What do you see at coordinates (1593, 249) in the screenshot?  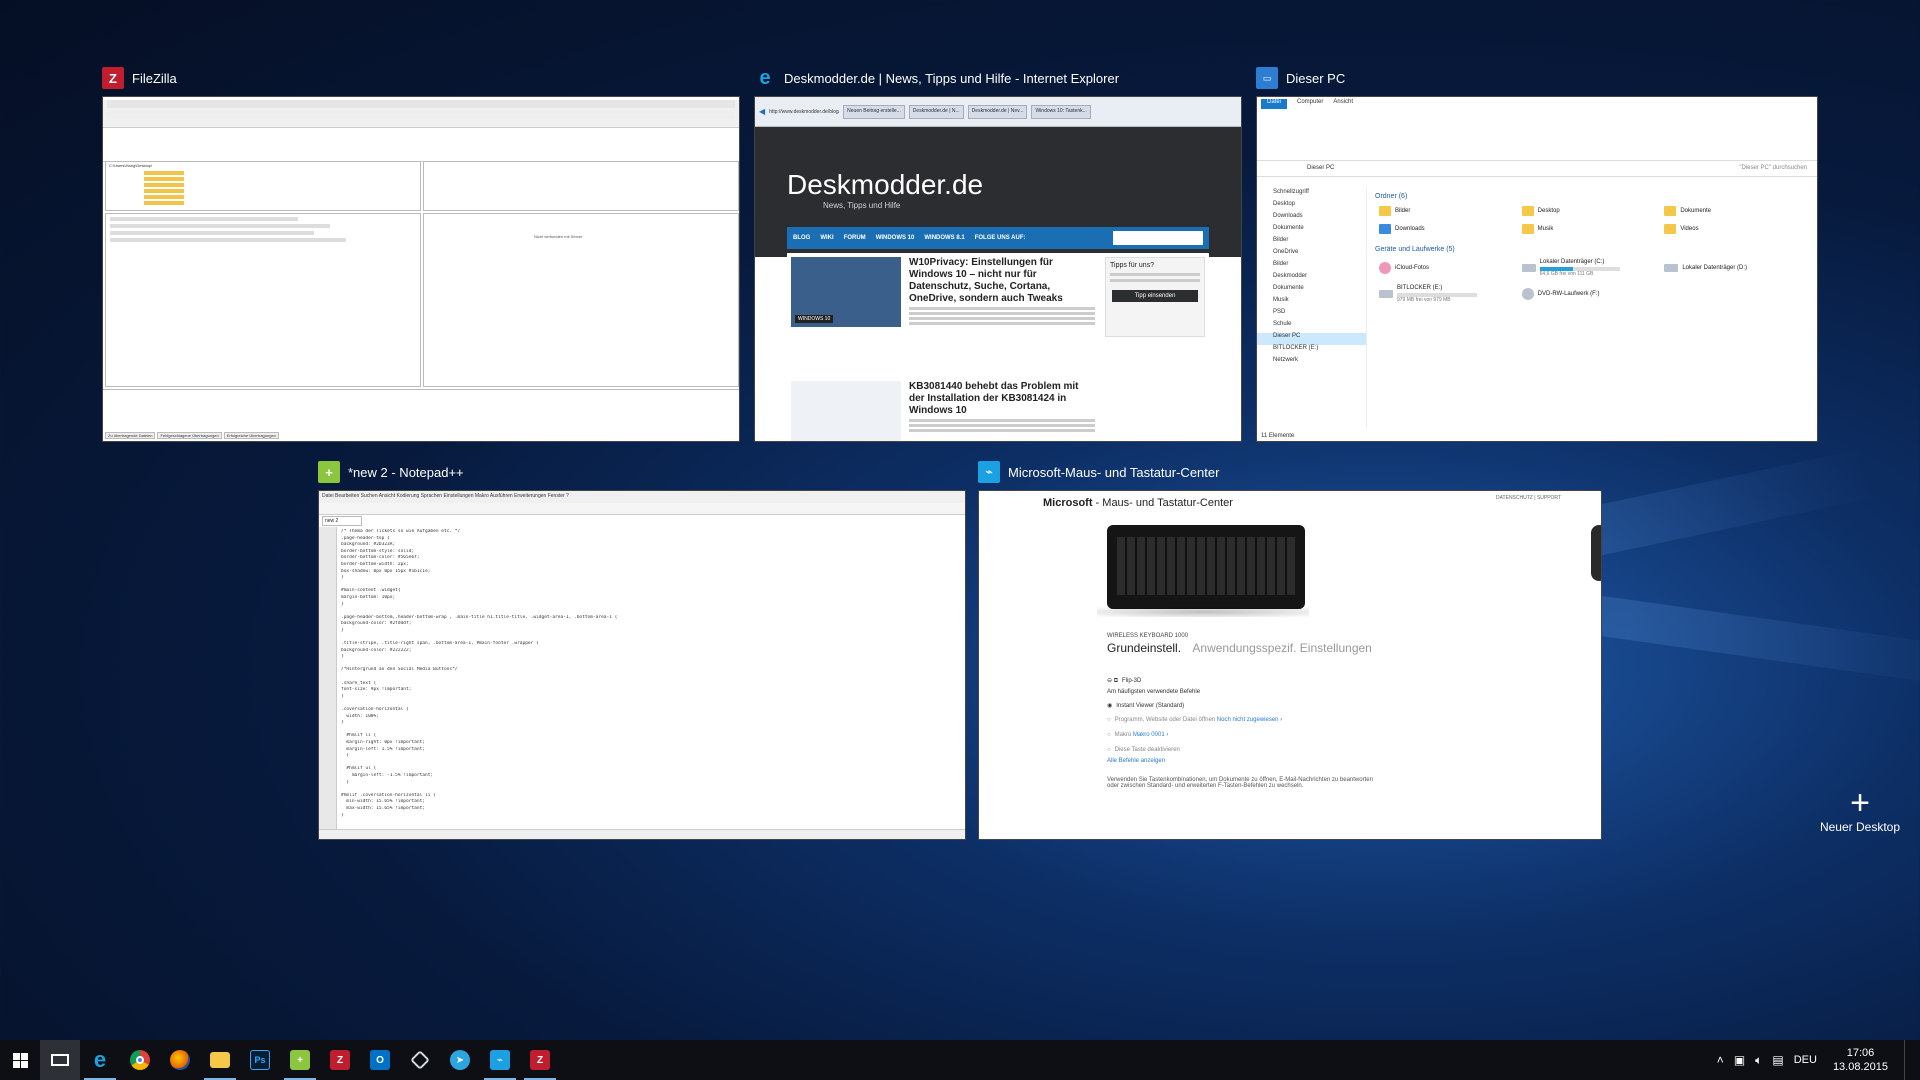 I see `group-header: Geräte und Laufwerke (5)` at bounding box center [1593, 249].